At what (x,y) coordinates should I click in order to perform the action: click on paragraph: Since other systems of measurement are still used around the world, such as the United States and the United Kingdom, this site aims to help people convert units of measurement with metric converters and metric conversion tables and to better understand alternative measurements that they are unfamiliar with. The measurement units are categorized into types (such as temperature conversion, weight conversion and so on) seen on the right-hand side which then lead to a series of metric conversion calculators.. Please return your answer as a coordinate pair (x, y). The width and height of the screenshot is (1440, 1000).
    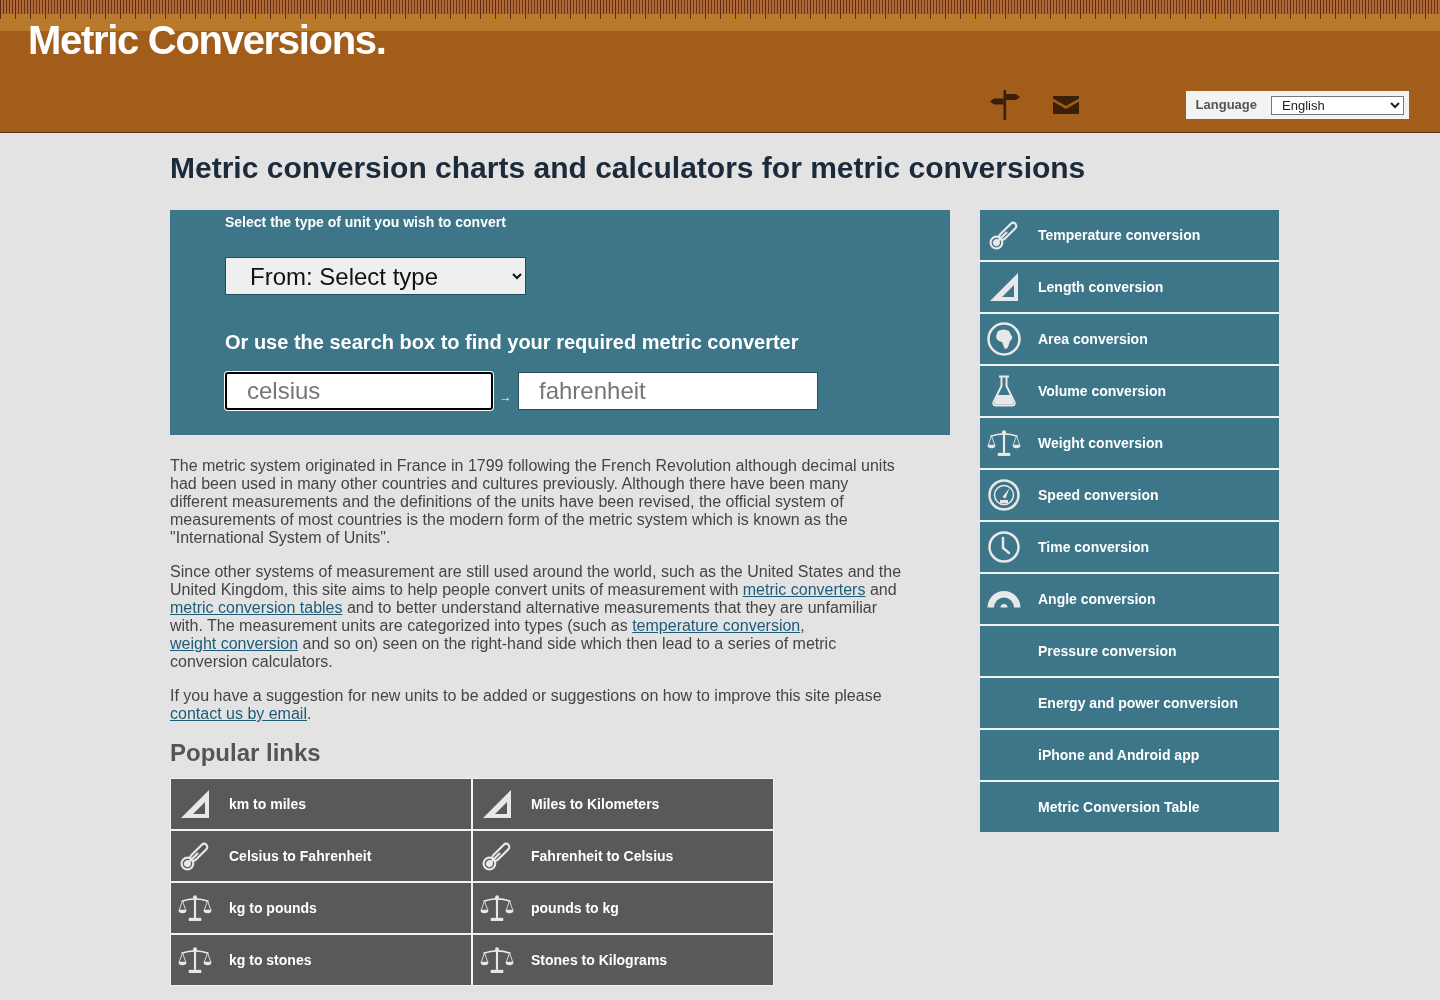
    Looking at the image, I should click on (536, 617).